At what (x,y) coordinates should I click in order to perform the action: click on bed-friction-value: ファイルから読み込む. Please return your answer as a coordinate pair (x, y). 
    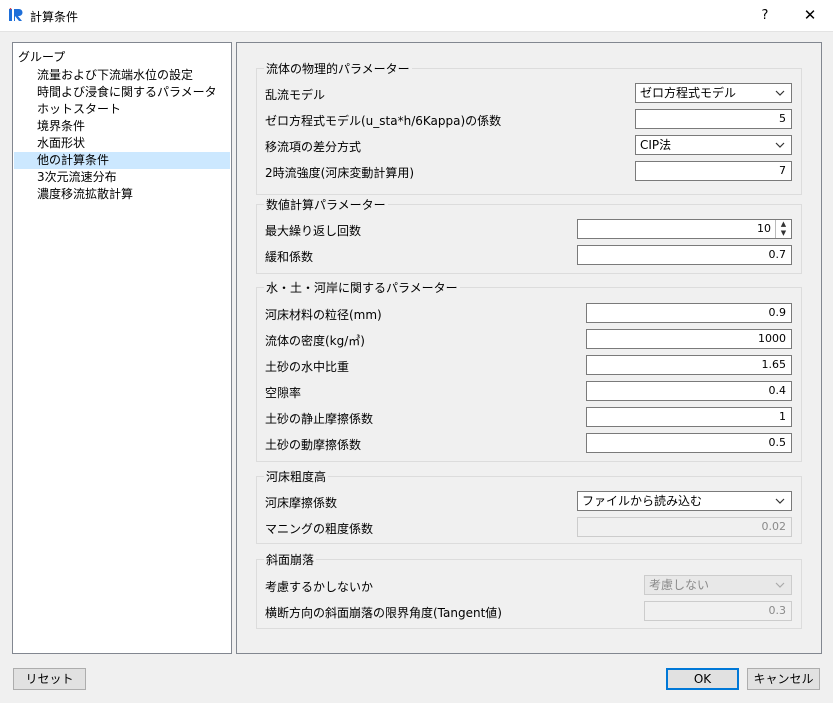
    Looking at the image, I should click on (642, 501).